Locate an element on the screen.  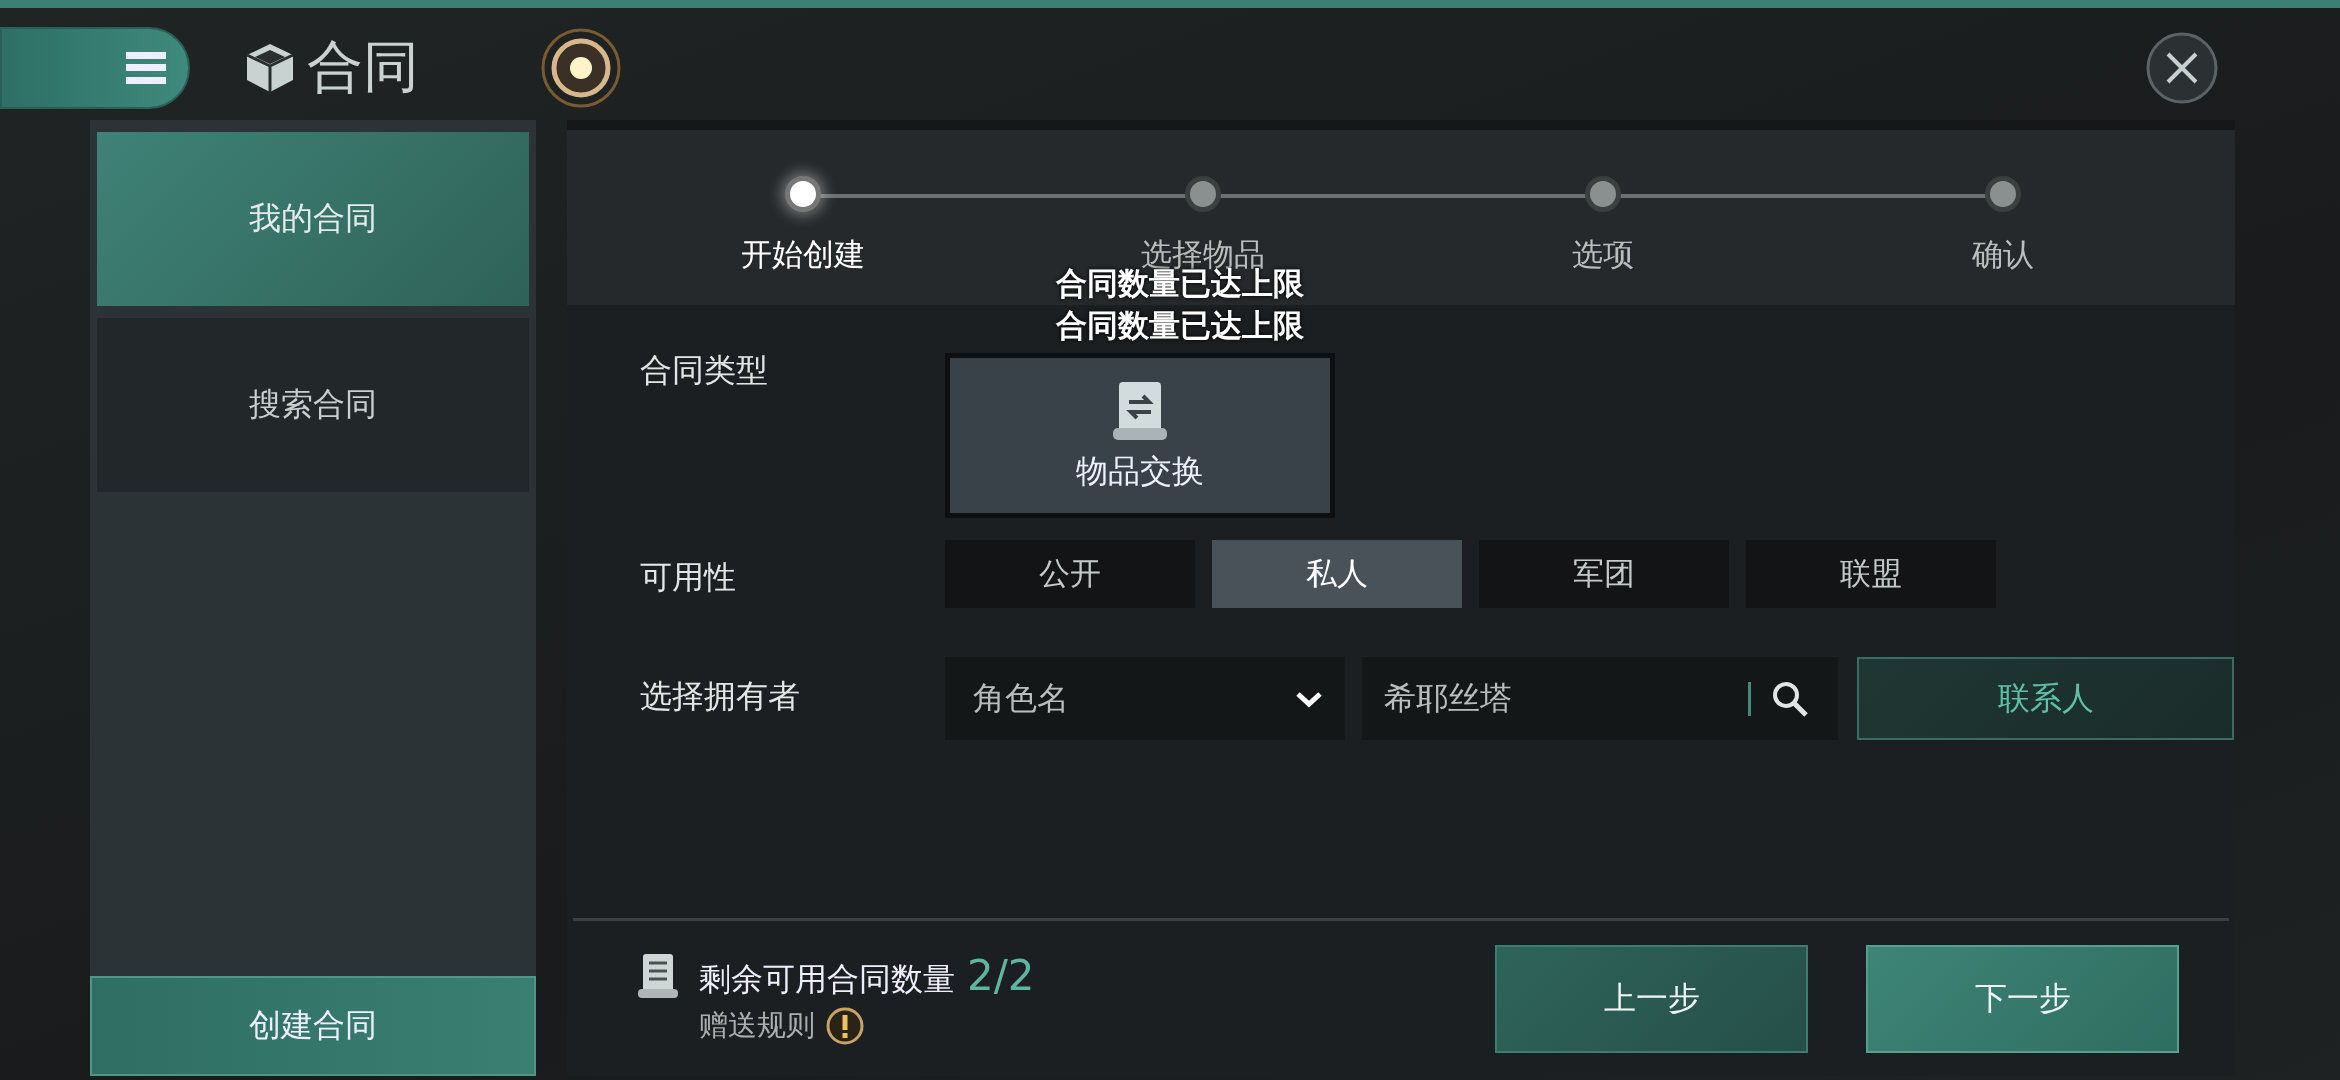
cube-icon is located at coordinates (270, 68).